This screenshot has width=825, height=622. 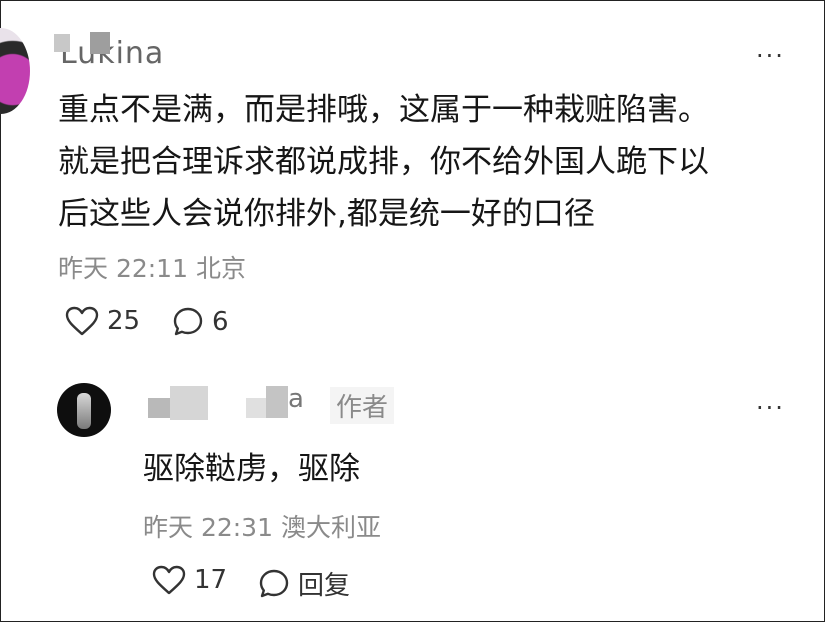 I want to click on reply-time: 昨天 22:31, so click(x=208, y=527).